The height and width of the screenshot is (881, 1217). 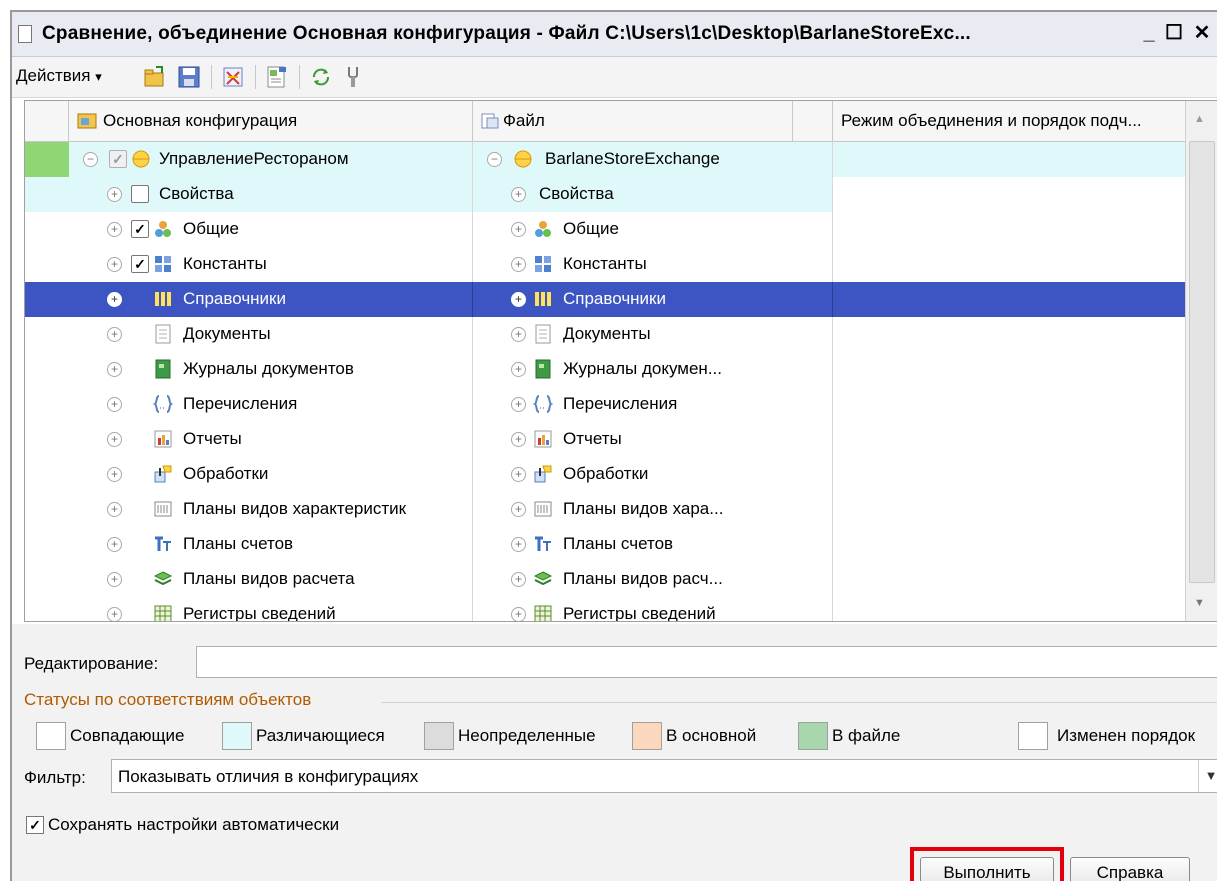 I want to click on header-marker-cell, so click(x=47, y=121).